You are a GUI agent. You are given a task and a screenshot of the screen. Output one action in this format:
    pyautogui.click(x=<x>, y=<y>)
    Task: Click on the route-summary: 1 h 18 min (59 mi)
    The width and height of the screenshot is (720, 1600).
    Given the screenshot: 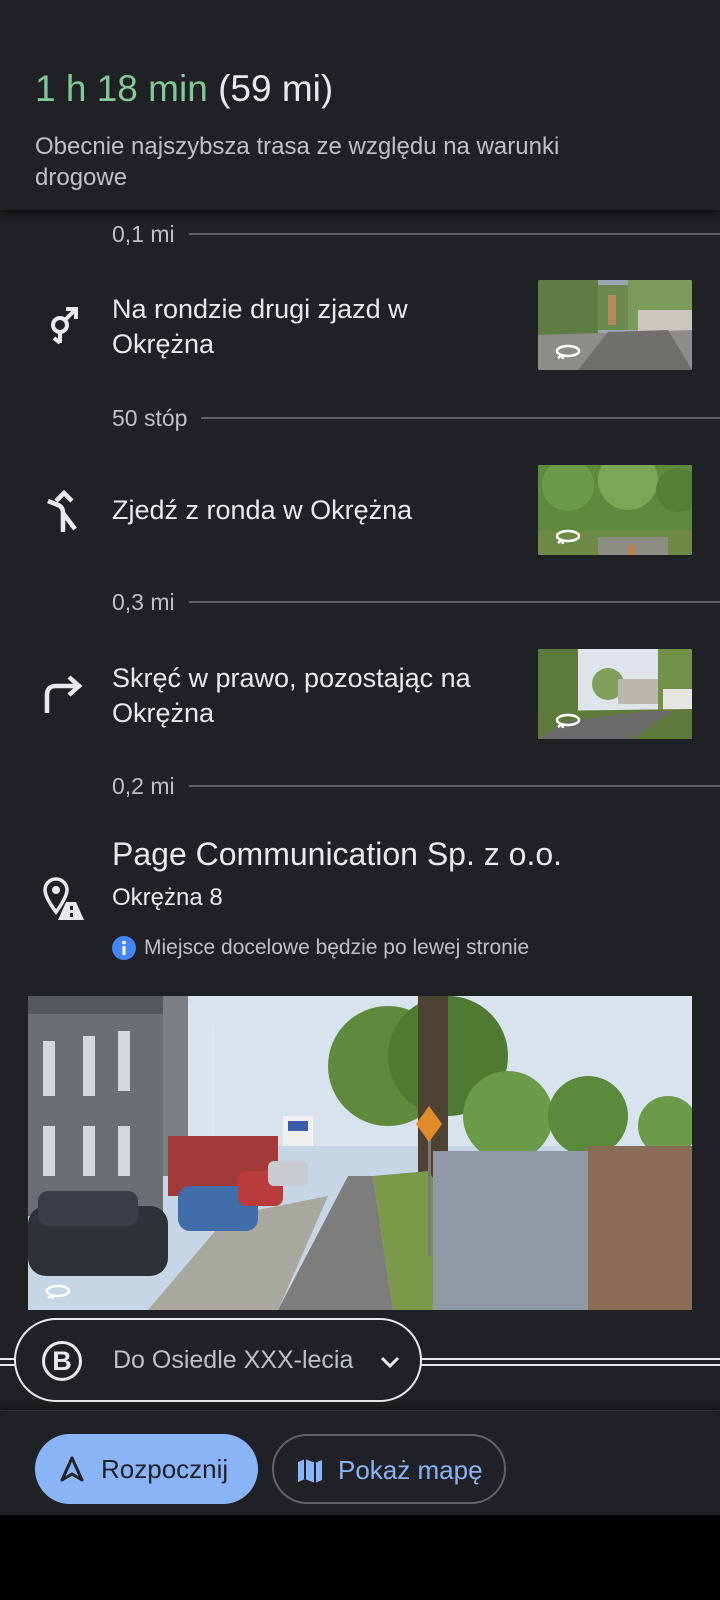 What is the action you would take?
    pyautogui.click(x=184, y=89)
    